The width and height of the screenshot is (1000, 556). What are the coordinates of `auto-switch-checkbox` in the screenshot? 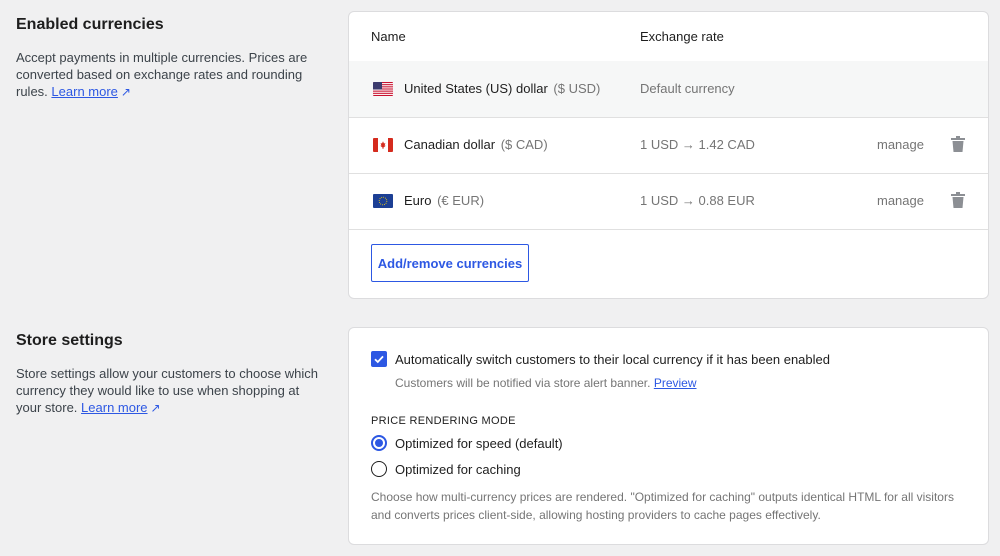 It's located at (379, 359).